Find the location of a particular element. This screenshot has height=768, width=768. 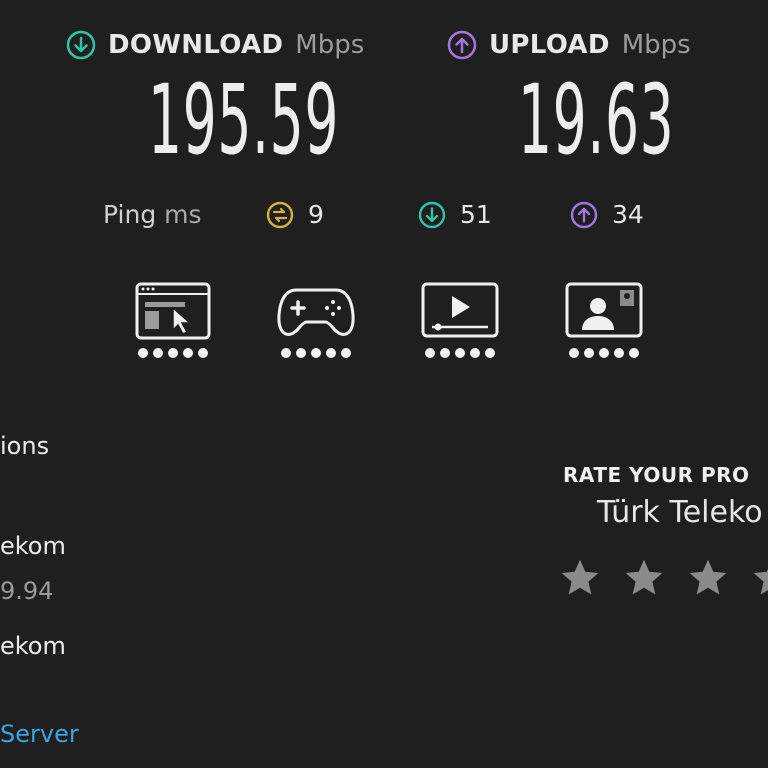

connections-label: ions is located at coordinates (25, 446).